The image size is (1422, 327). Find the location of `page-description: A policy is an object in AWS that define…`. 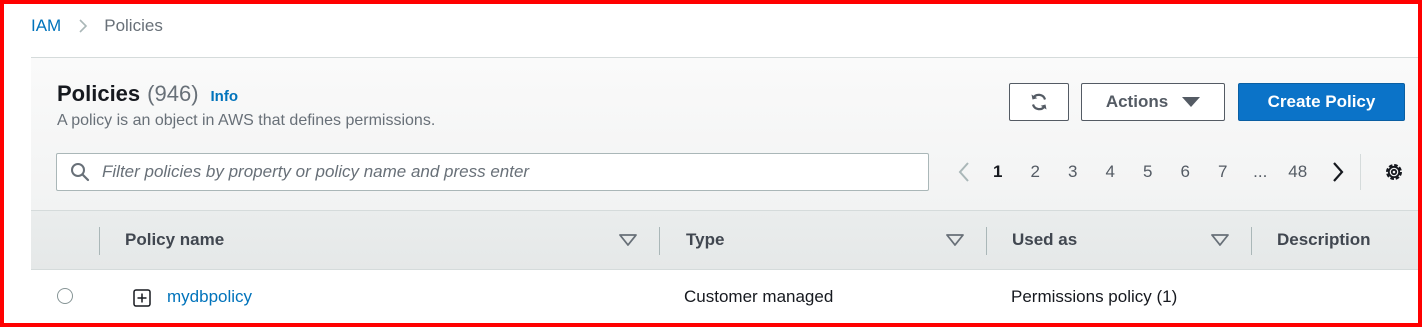

page-description: A policy is an object in AWS that define… is located at coordinates (246, 120).